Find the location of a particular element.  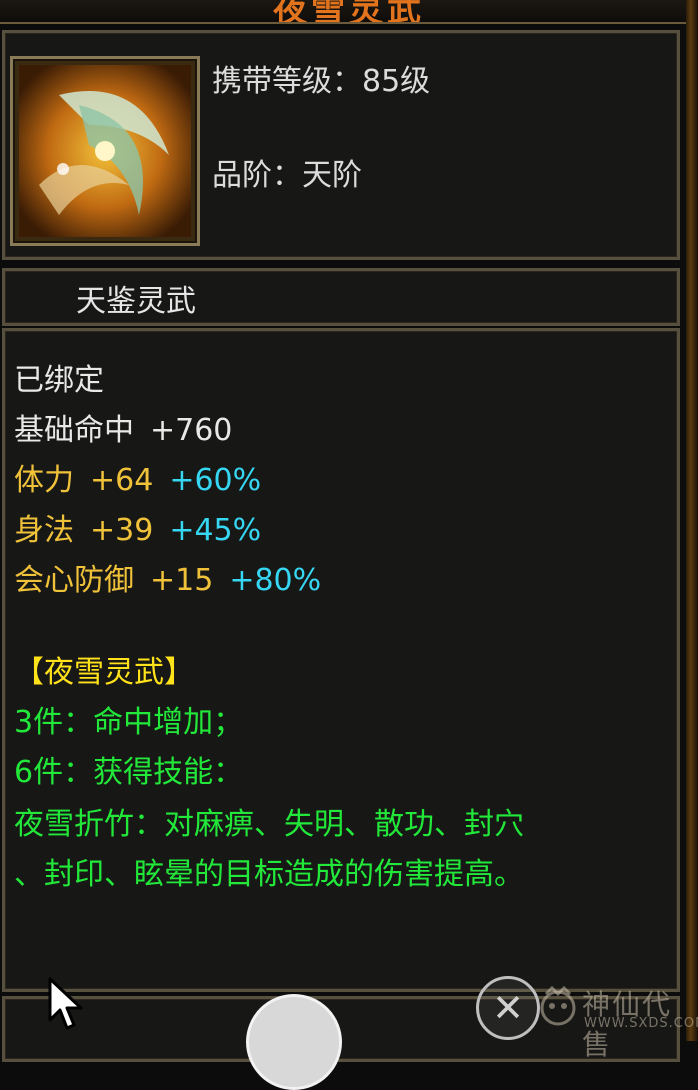

stat-bonus: +60% is located at coordinates (215, 480).